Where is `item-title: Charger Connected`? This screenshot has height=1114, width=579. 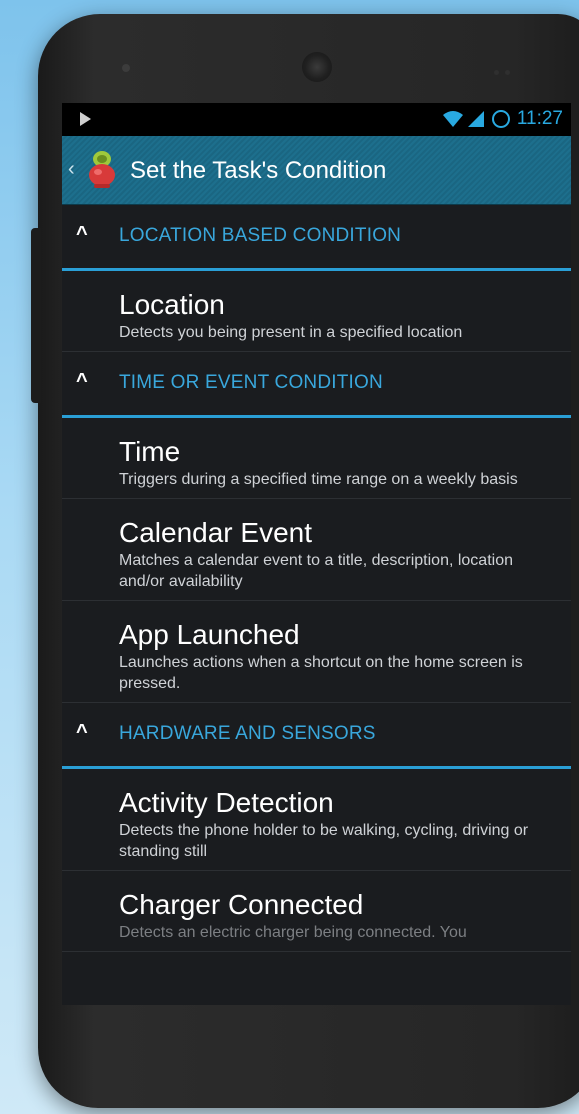 item-title: Charger Connected is located at coordinates (241, 904).